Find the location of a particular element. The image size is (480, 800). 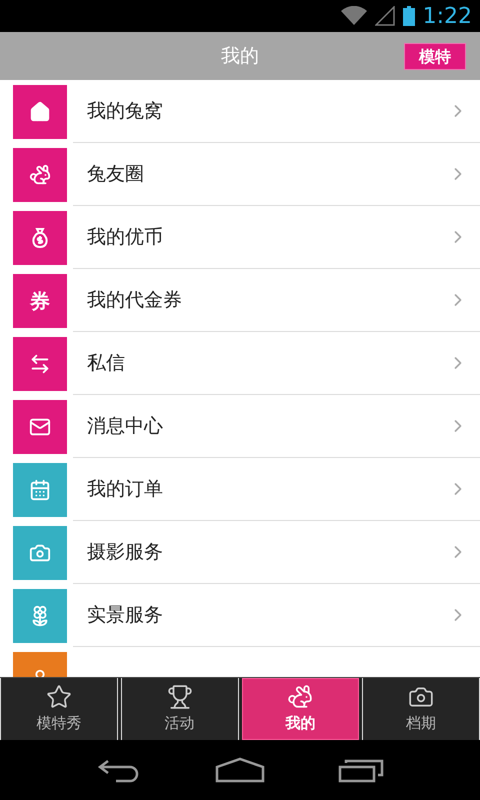

menu-label: 私信 is located at coordinates (106, 363).